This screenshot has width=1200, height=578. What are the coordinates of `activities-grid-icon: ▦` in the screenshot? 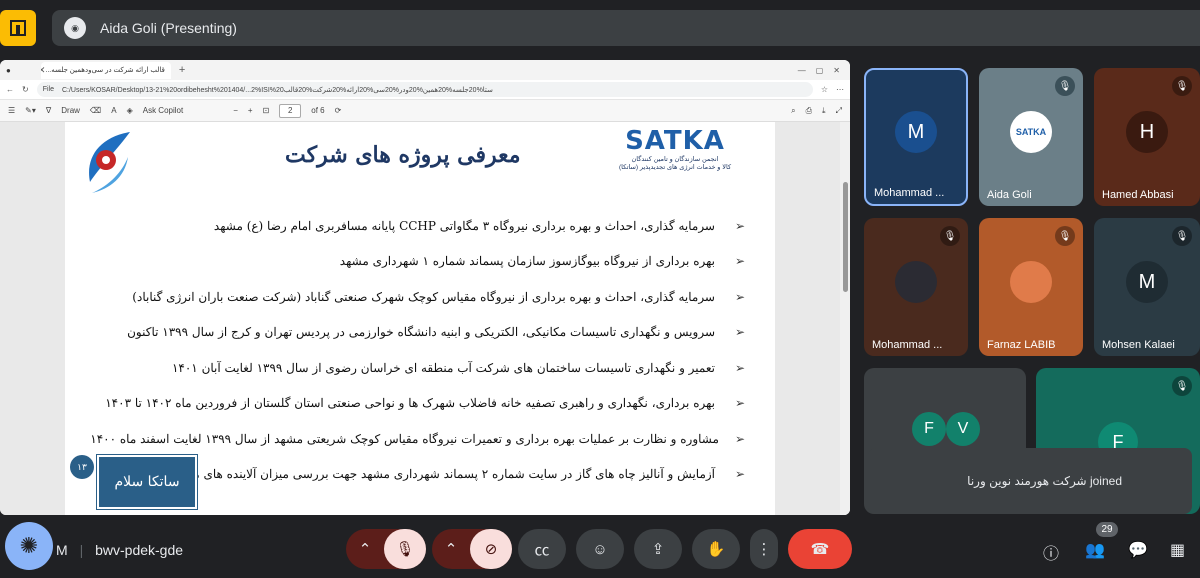 It's located at (1177, 550).